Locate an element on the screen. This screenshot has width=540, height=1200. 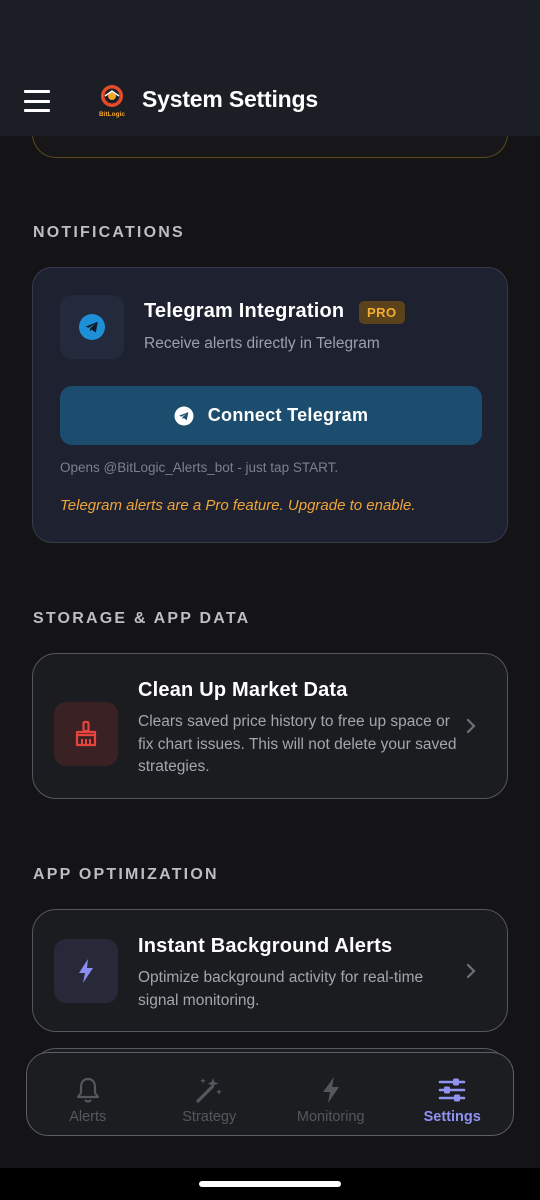
bell-icon is located at coordinates (88, 1090).